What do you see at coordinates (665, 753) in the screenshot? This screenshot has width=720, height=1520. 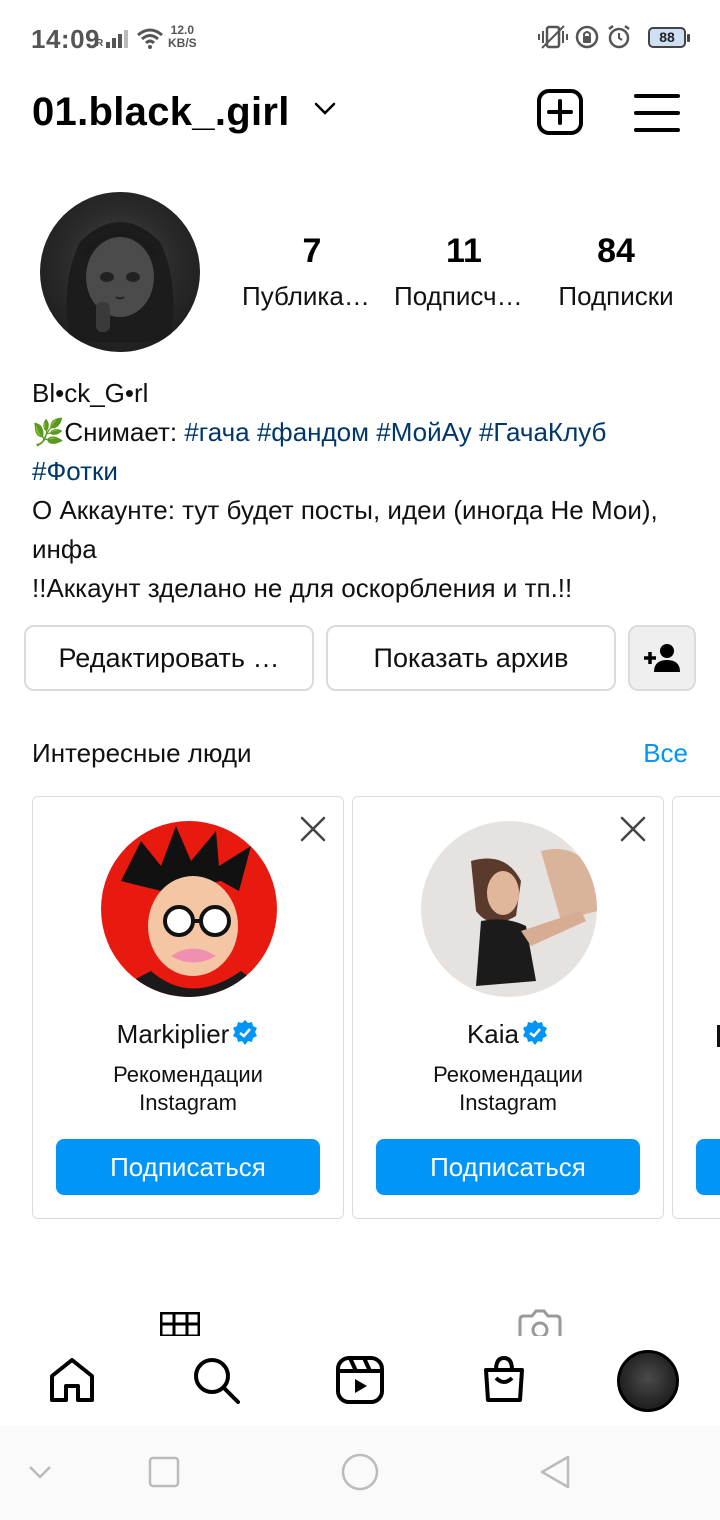 I see `see-all-link: Все` at bounding box center [665, 753].